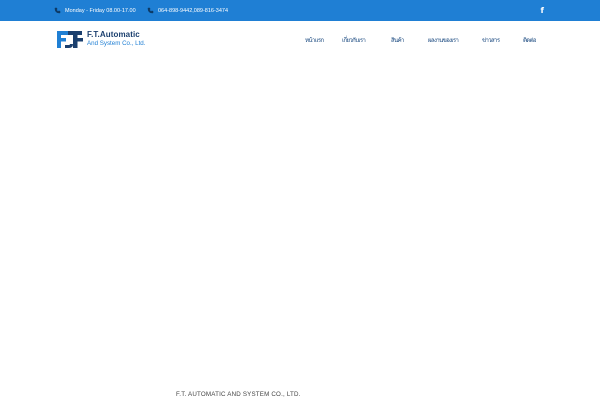 The image size is (600, 400). I want to click on phone-text: 064-898-9442,089-816-3474, so click(193, 10).